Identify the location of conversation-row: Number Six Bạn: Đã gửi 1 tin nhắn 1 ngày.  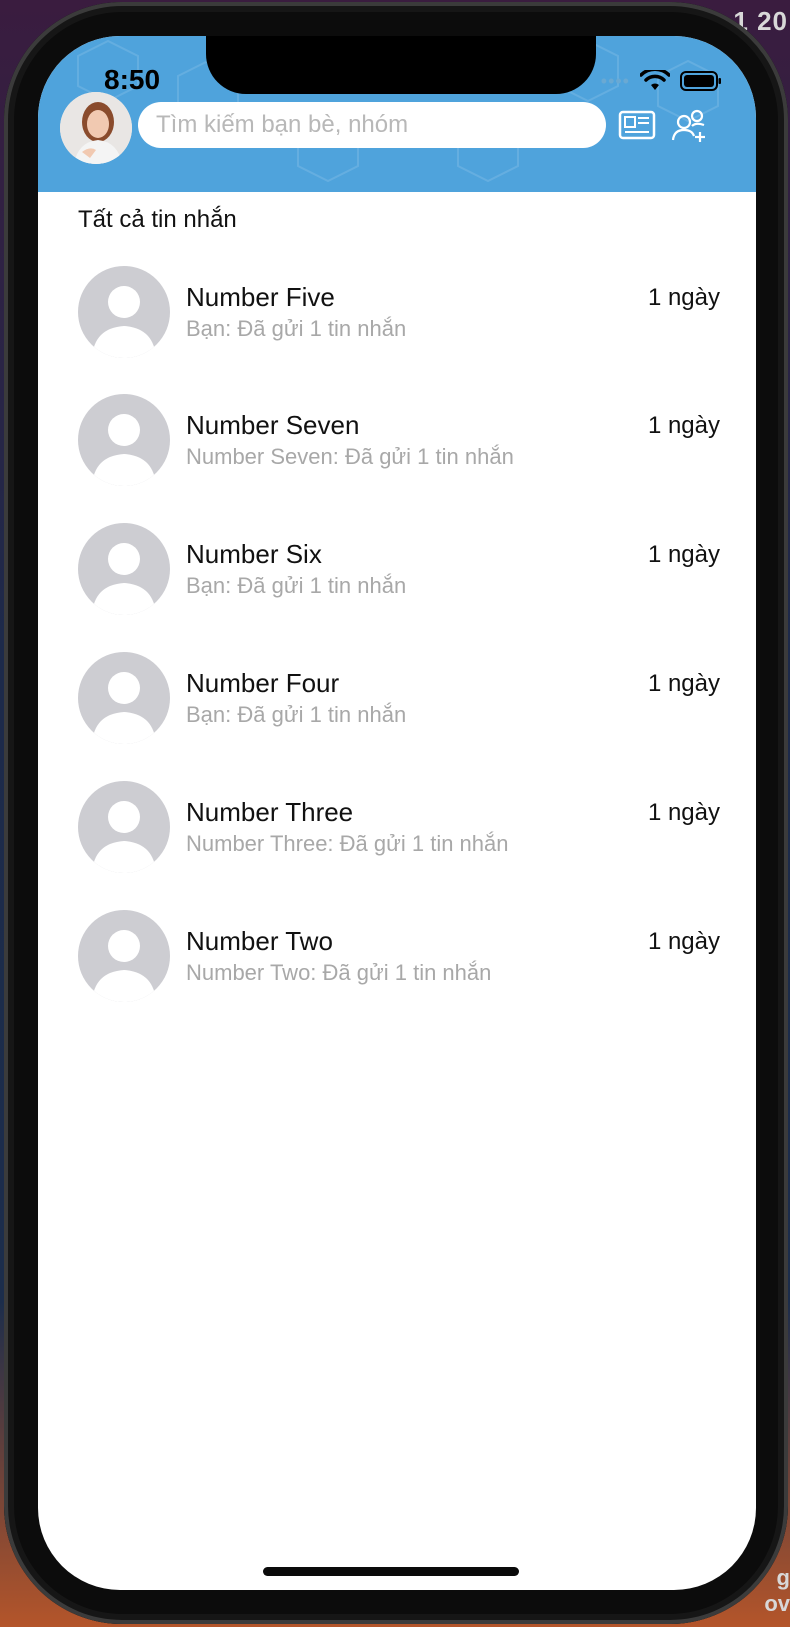
(397, 585).